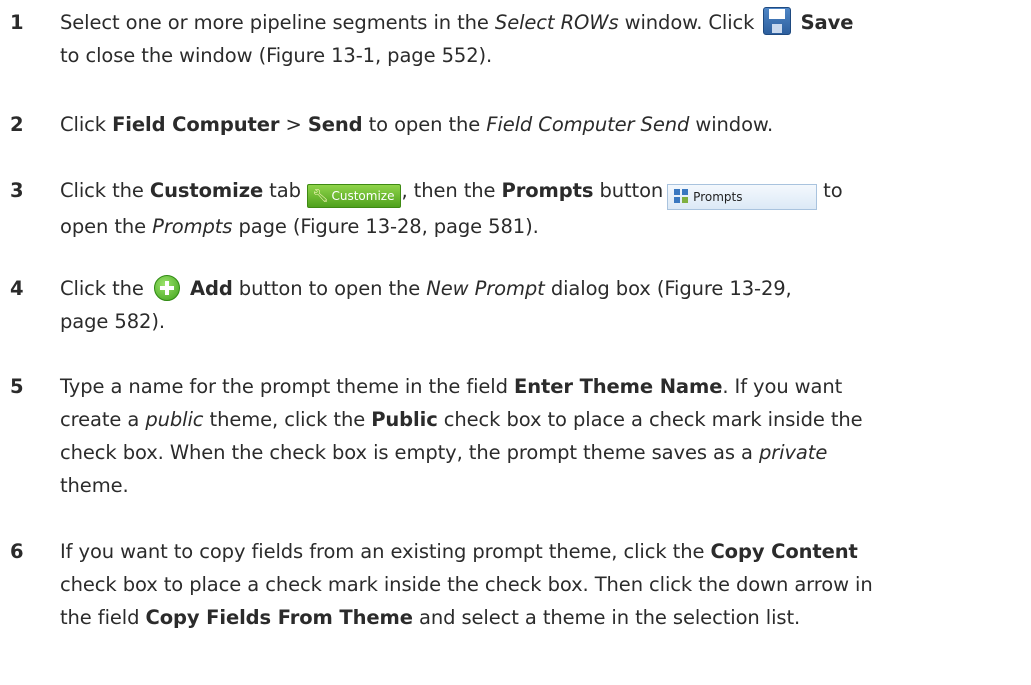 The image size is (1031, 685). I want to click on step-number: 6, so click(17, 551).